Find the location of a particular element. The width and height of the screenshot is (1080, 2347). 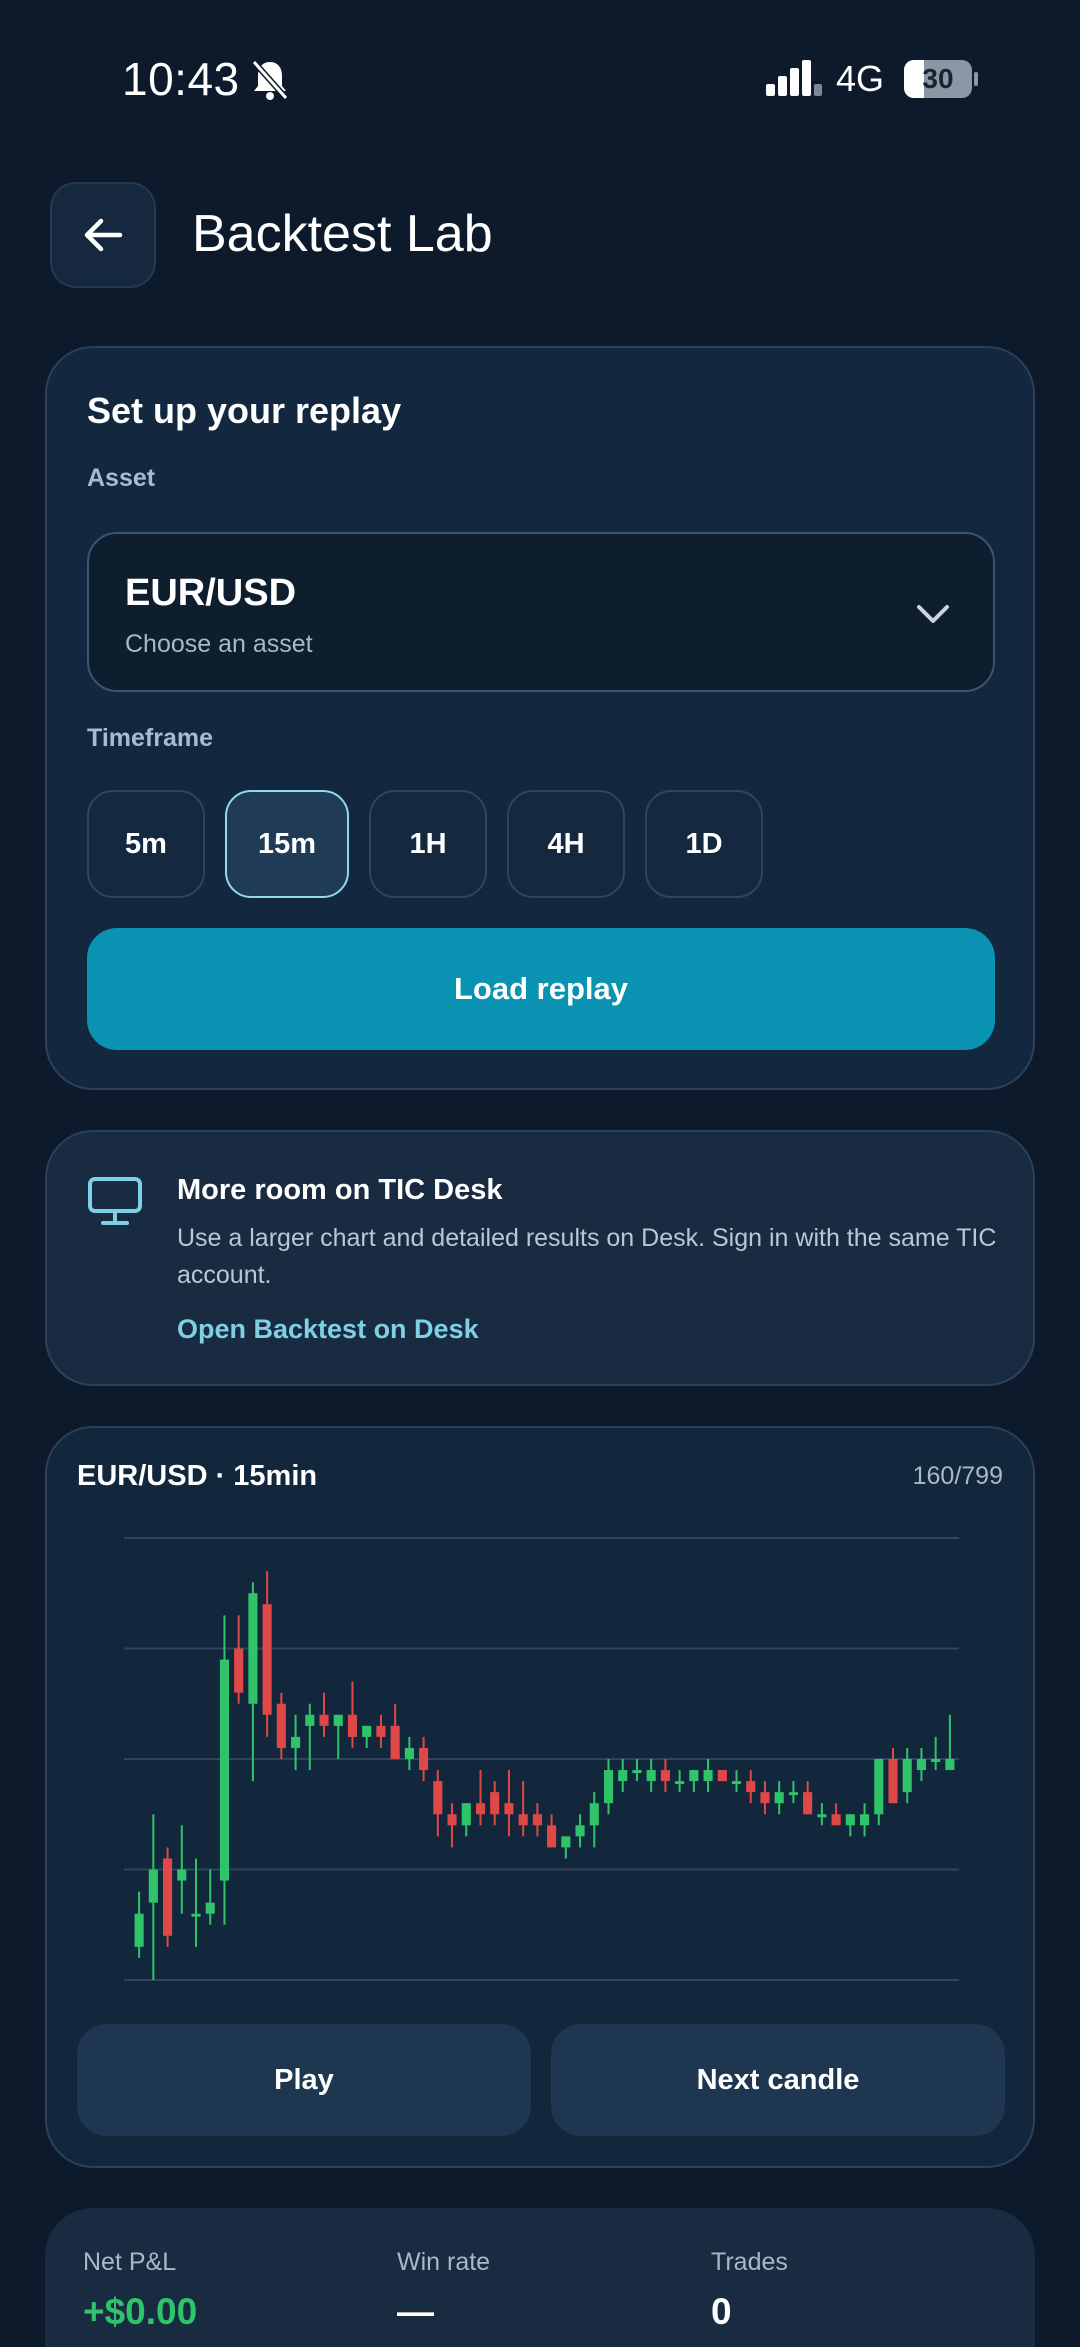

back-button is located at coordinates (103, 235).